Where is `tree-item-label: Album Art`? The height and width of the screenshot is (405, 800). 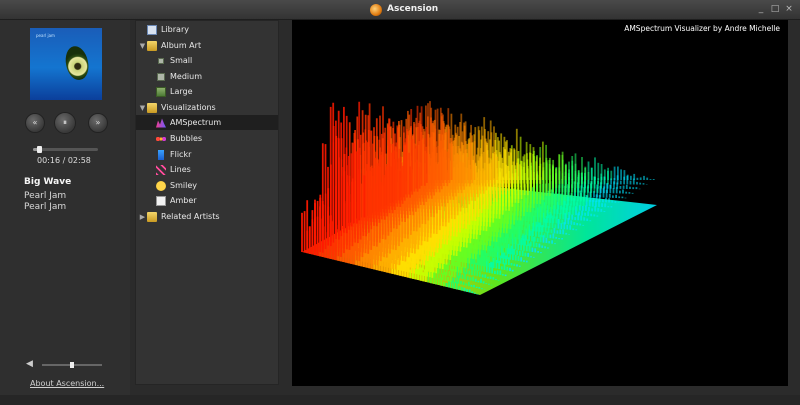
tree-item-label: Album Art is located at coordinates (181, 45).